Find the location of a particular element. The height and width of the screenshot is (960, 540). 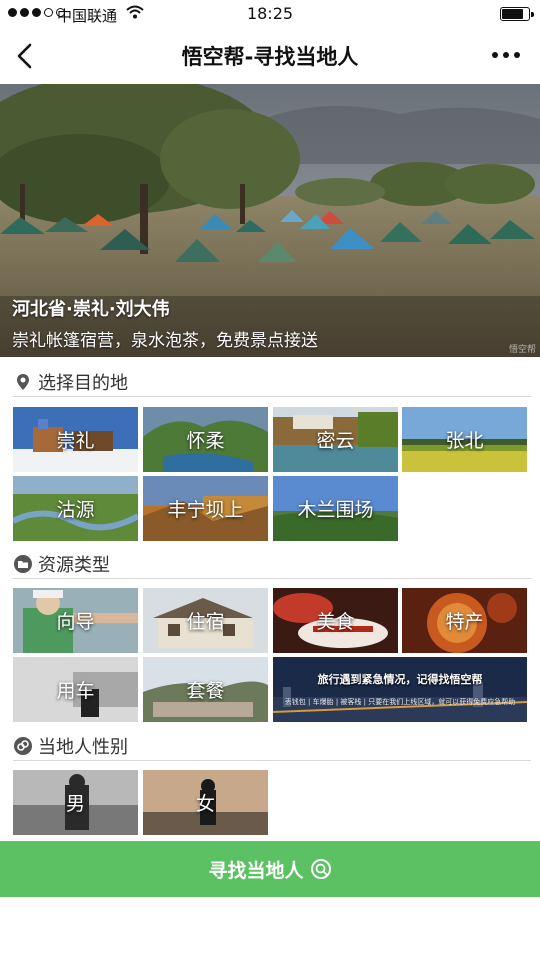

resource-tile-guide: 向导 is located at coordinates (75, 620).